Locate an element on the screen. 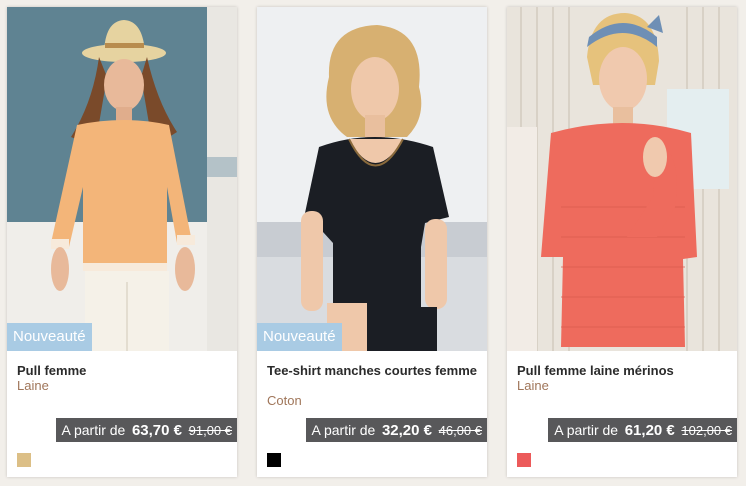 This screenshot has width=746, height=486. old-price: 46,00 € is located at coordinates (460, 430).